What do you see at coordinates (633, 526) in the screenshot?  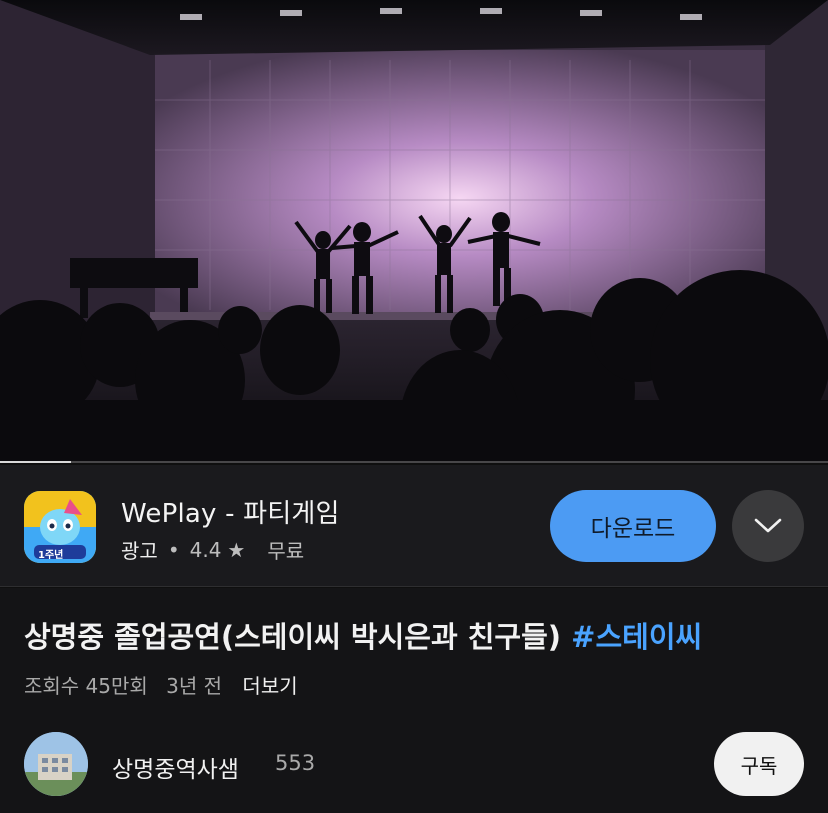 I see `download-button: 다운로드` at bounding box center [633, 526].